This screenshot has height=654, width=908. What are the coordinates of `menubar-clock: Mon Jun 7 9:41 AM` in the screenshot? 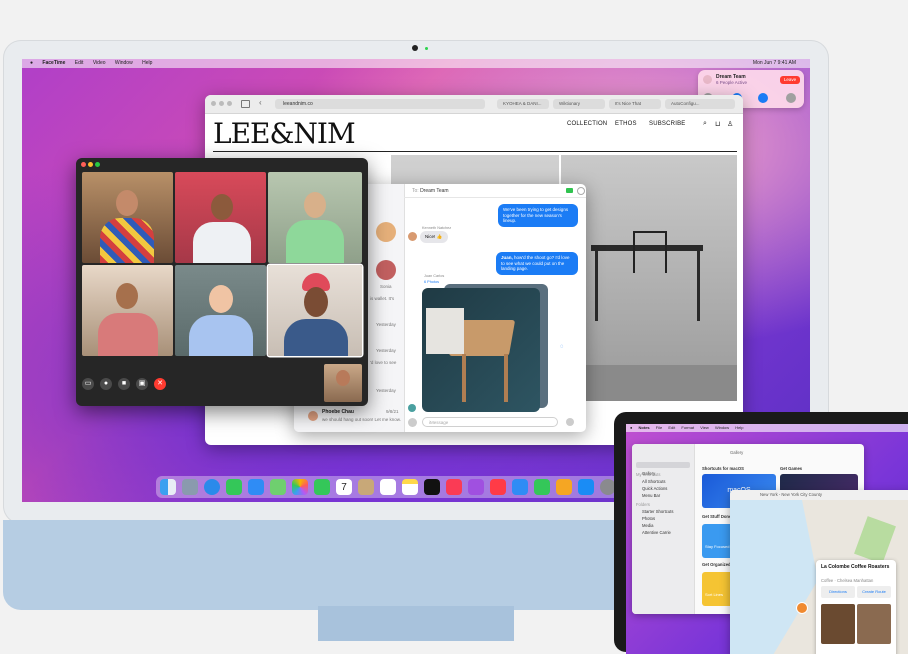 It's located at (774, 63).